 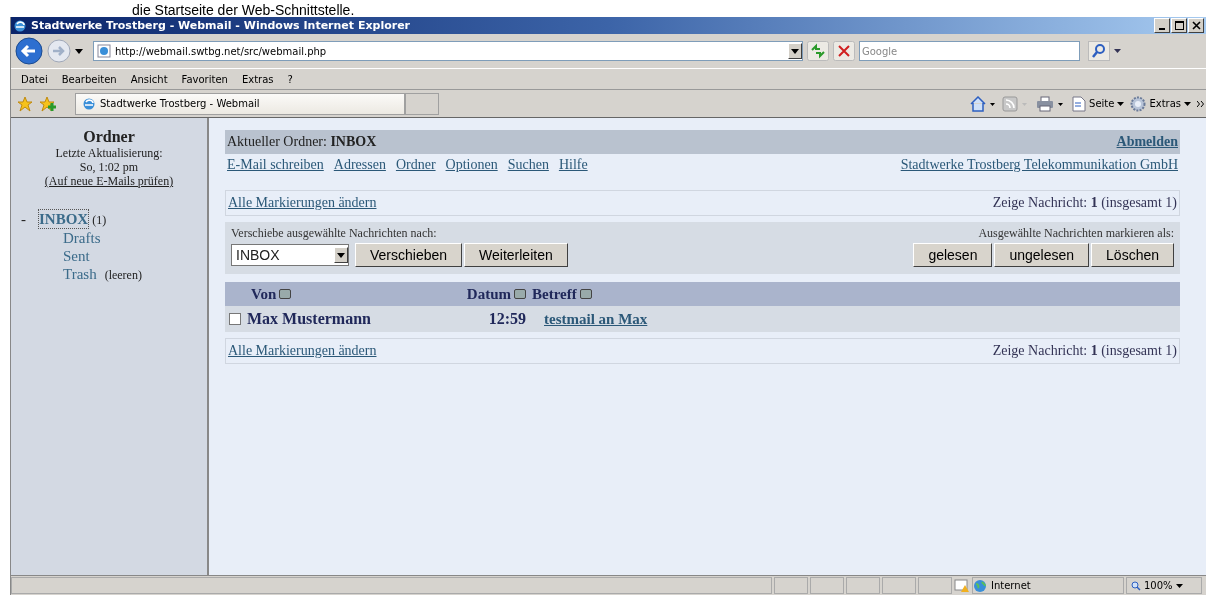 What do you see at coordinates (28, 219) in the screenshot?
I see `collapse-toggle: -` at bounding box center [28, 219].